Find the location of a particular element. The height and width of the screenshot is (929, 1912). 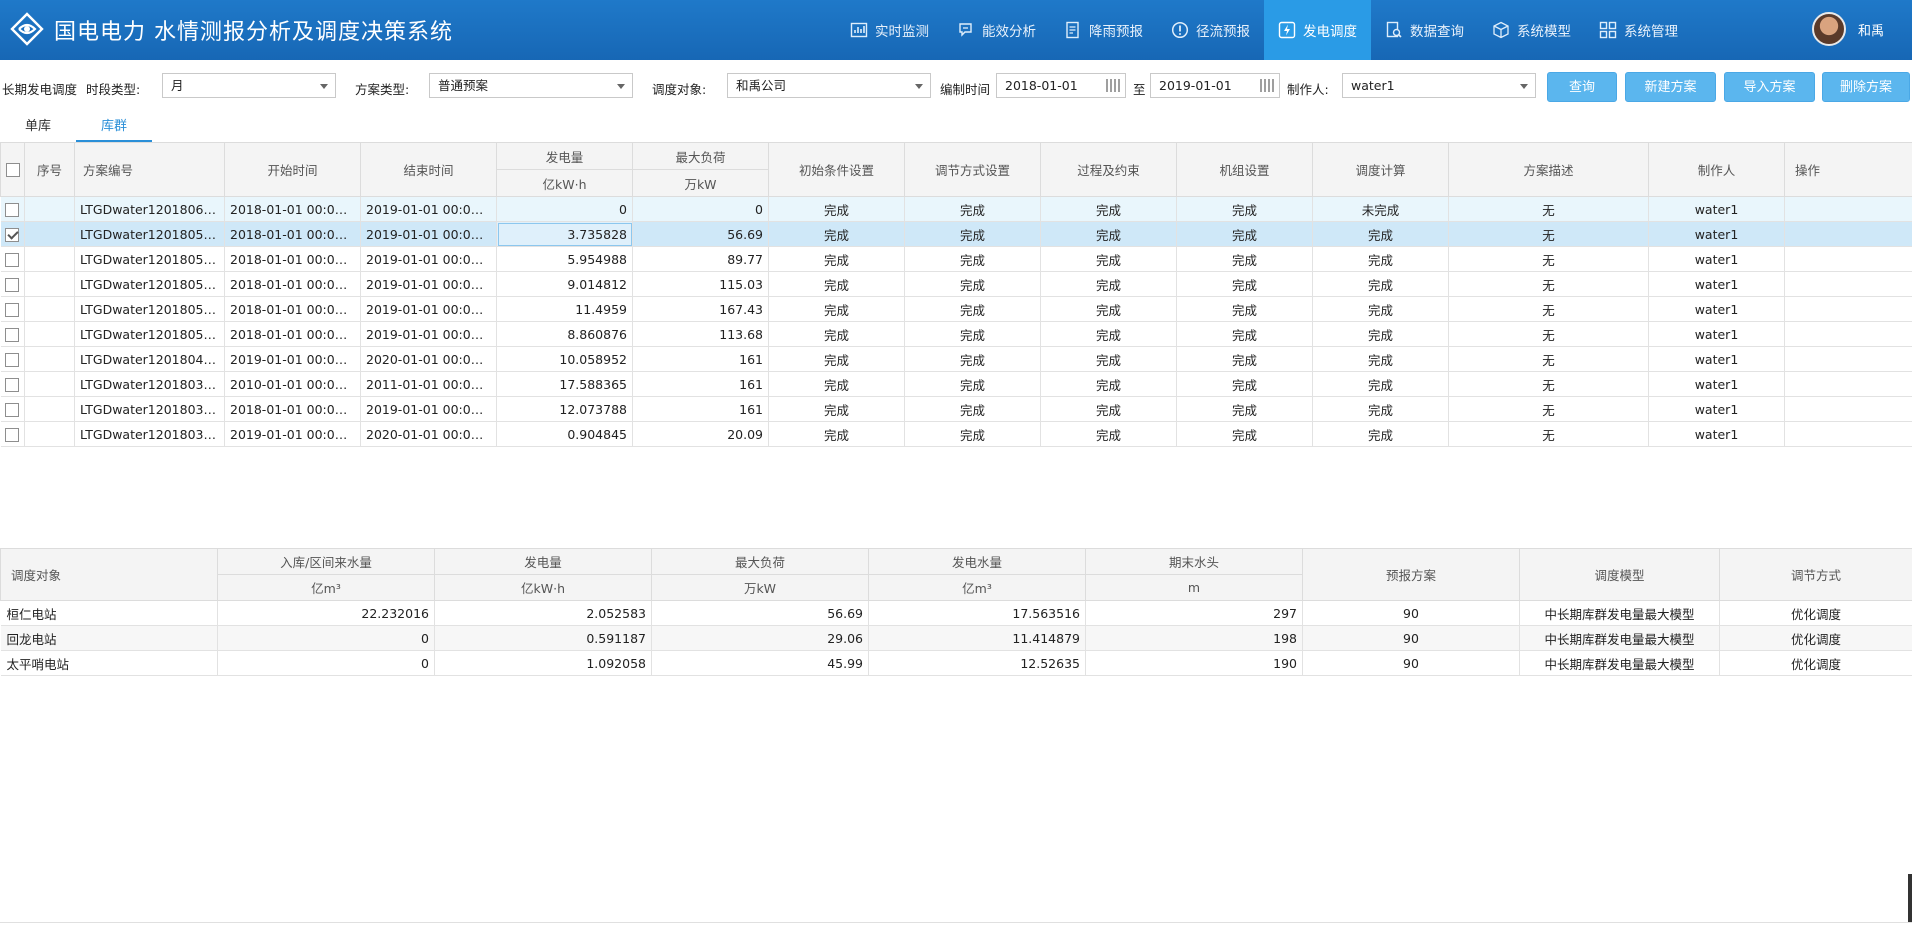

cell-model: 中长期库群发电量最大模型 is located at coordinates (1619, 613).